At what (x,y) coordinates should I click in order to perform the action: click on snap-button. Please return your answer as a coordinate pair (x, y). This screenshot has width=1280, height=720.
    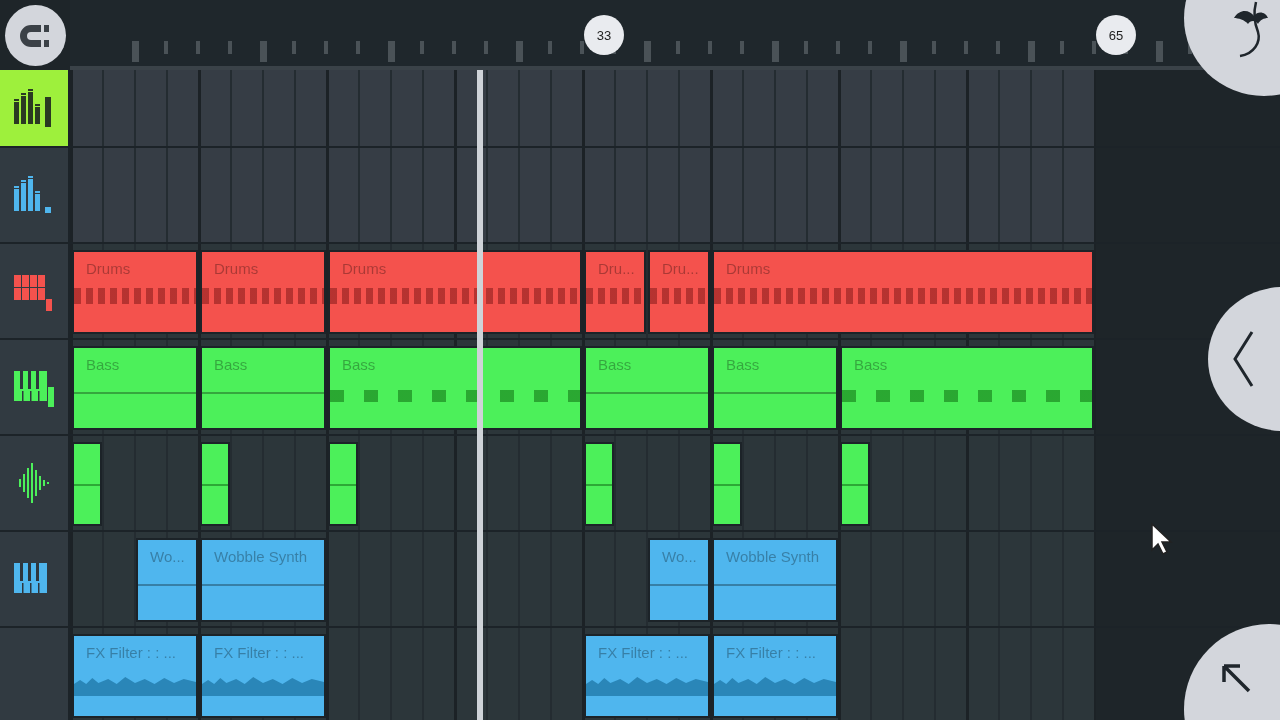
    Looking at the image, I should click on (35, 35).